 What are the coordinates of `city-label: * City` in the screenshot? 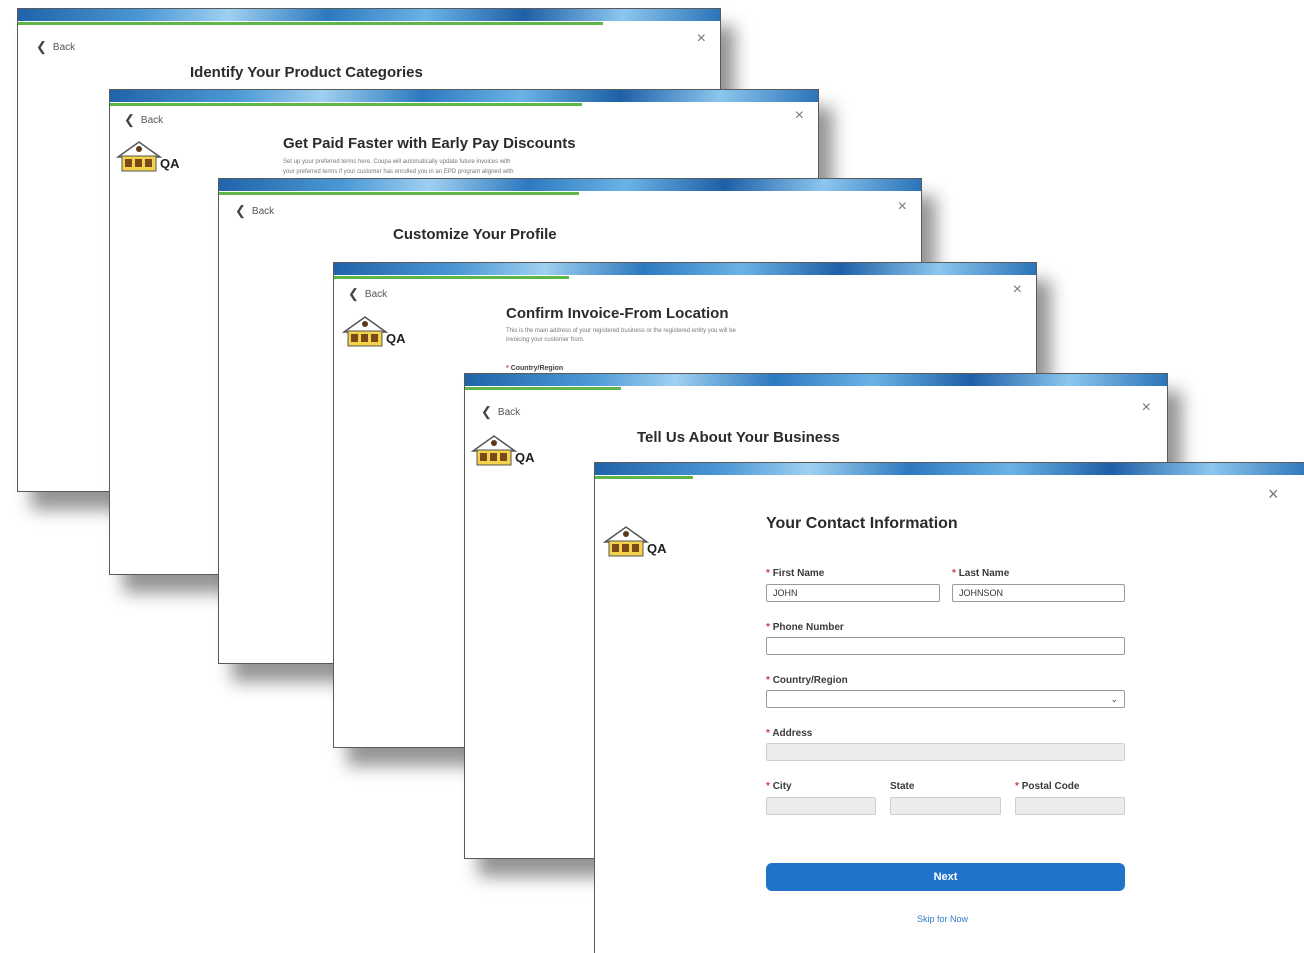 It's located at (779, 786).